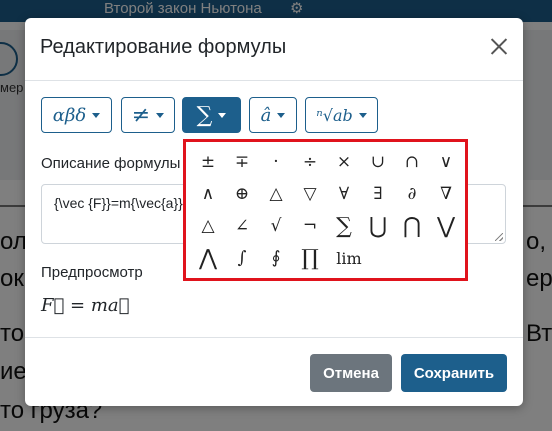  I want to click on symbol-button: ∑, so click(344, 226).